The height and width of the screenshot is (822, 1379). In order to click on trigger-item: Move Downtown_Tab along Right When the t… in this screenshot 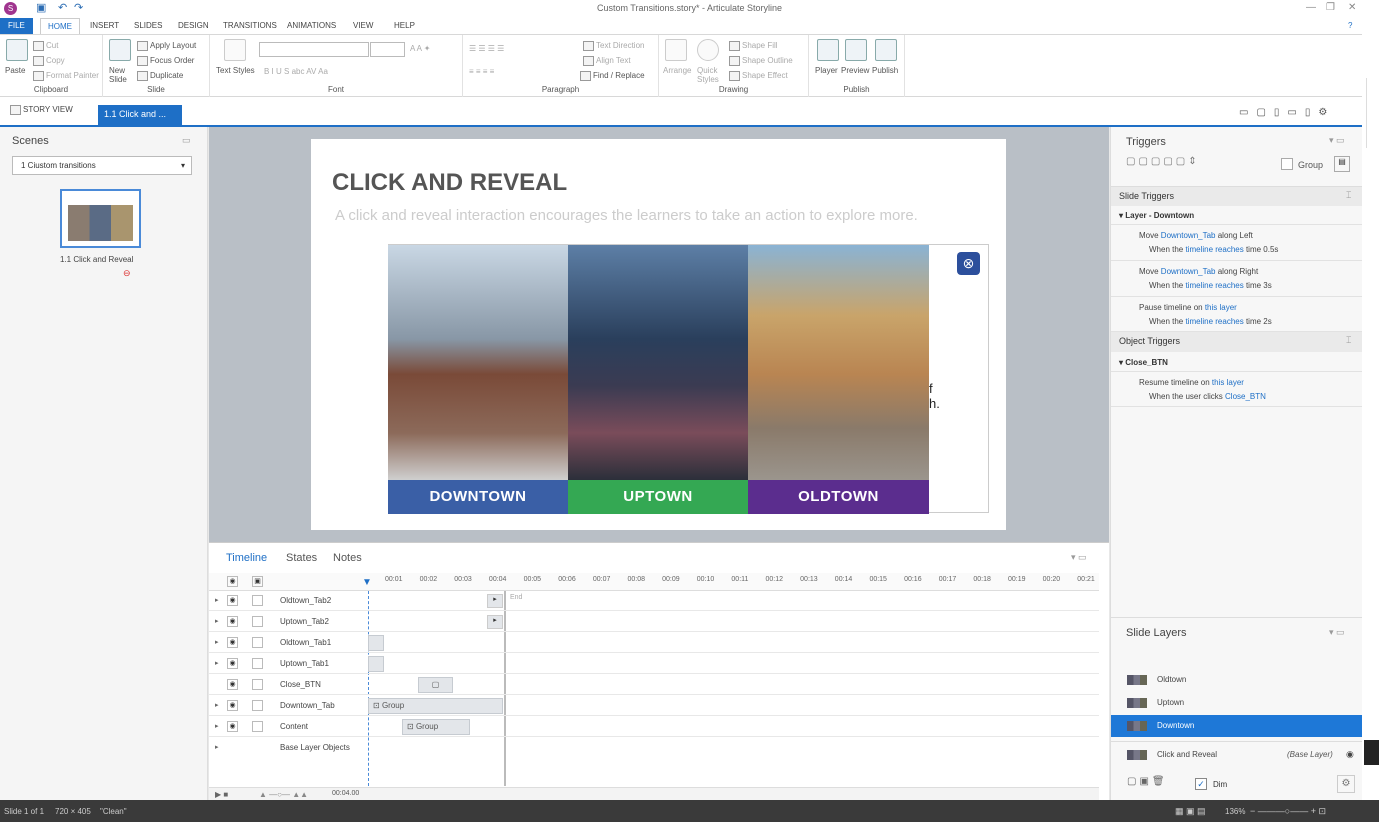, I will do `click(1236, 278)`.